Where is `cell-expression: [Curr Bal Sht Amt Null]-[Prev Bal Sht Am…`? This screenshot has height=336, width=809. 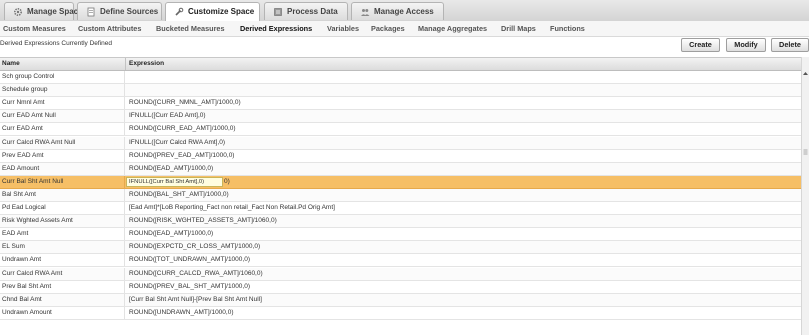 cell-expression: [Curr Bal Sht Amt Null]-[Prev Bal Sht Am… is located at coordinates (463, 300).